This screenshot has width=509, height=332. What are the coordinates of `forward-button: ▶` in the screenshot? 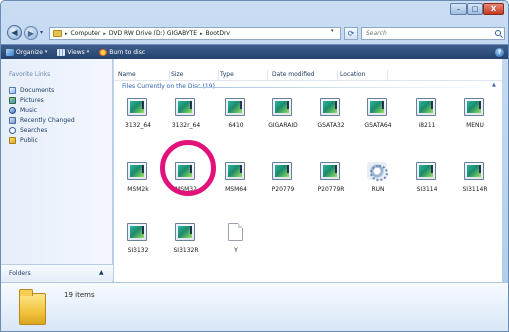 It's located at (31, 33).